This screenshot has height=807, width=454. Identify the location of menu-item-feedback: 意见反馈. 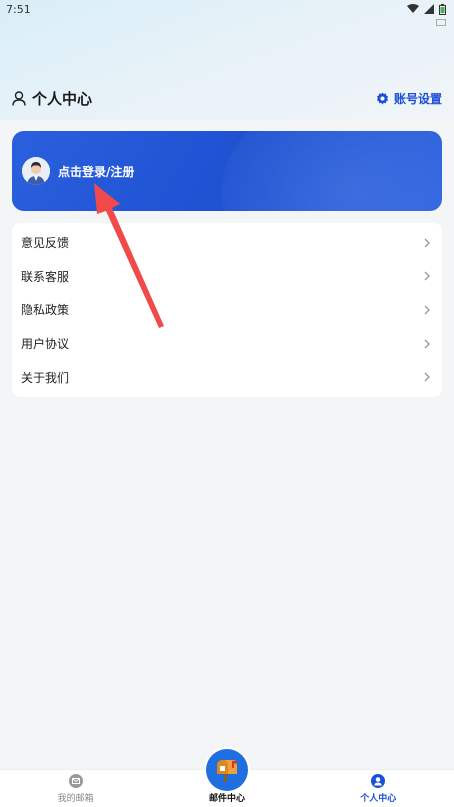
(227, 243).